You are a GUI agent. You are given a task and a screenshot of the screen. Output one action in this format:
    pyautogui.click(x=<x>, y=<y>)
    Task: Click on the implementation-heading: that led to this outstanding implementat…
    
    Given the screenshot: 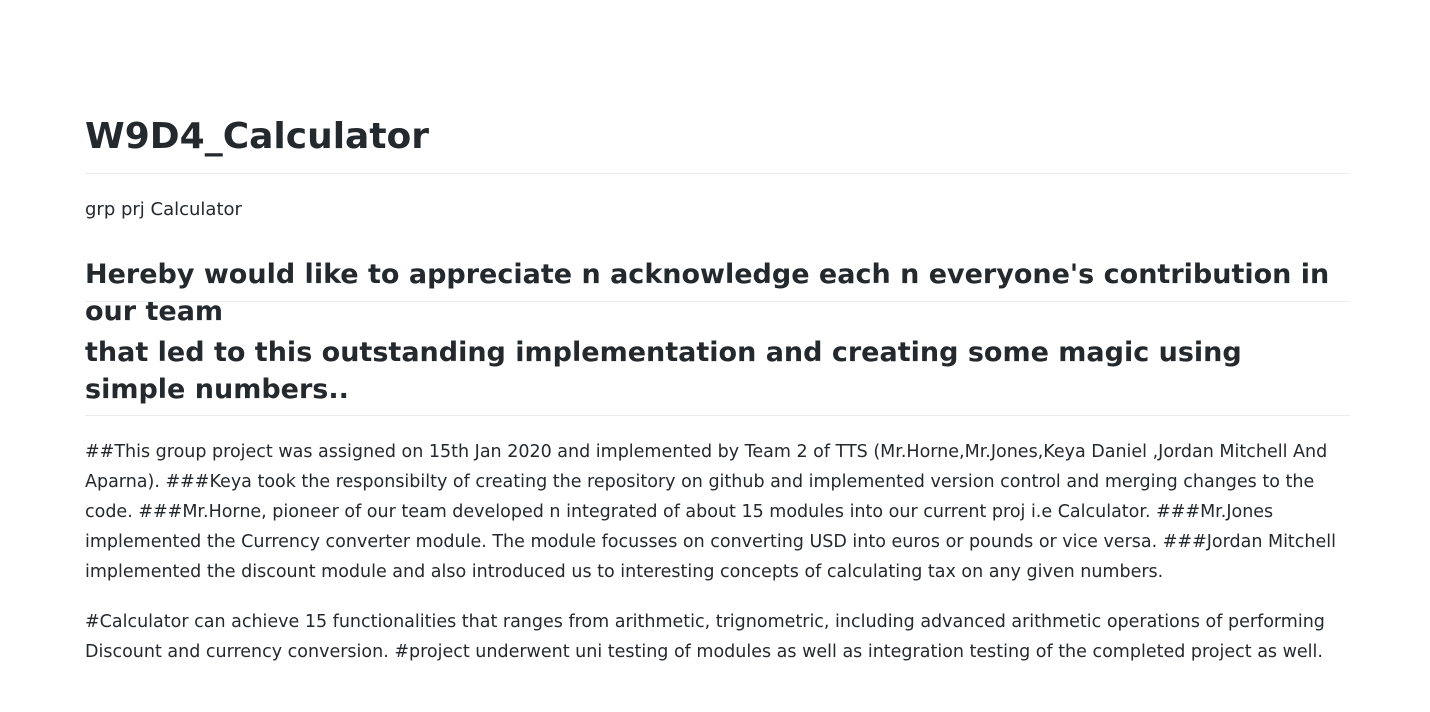 What is the action you would take?
    pyautogui.click(x=663, y=371)
    